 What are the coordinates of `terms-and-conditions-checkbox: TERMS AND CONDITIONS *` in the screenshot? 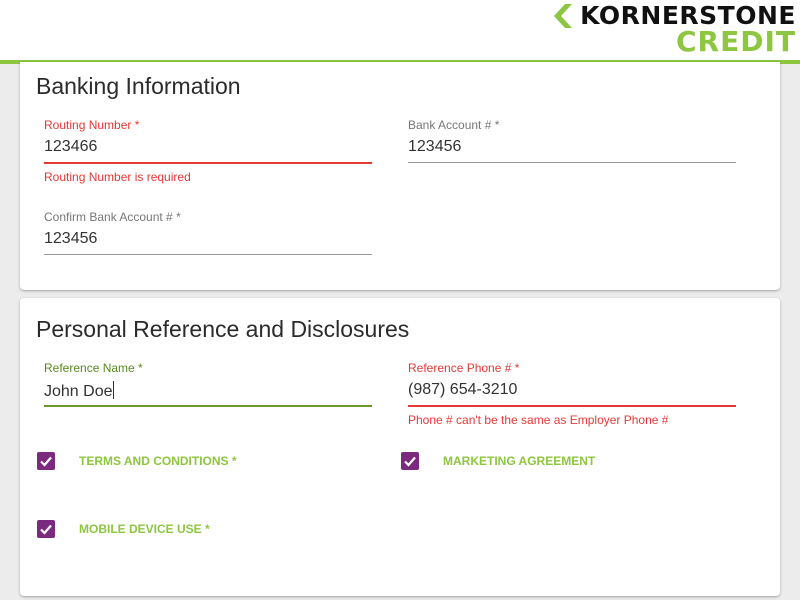 It's located at (137, 461).